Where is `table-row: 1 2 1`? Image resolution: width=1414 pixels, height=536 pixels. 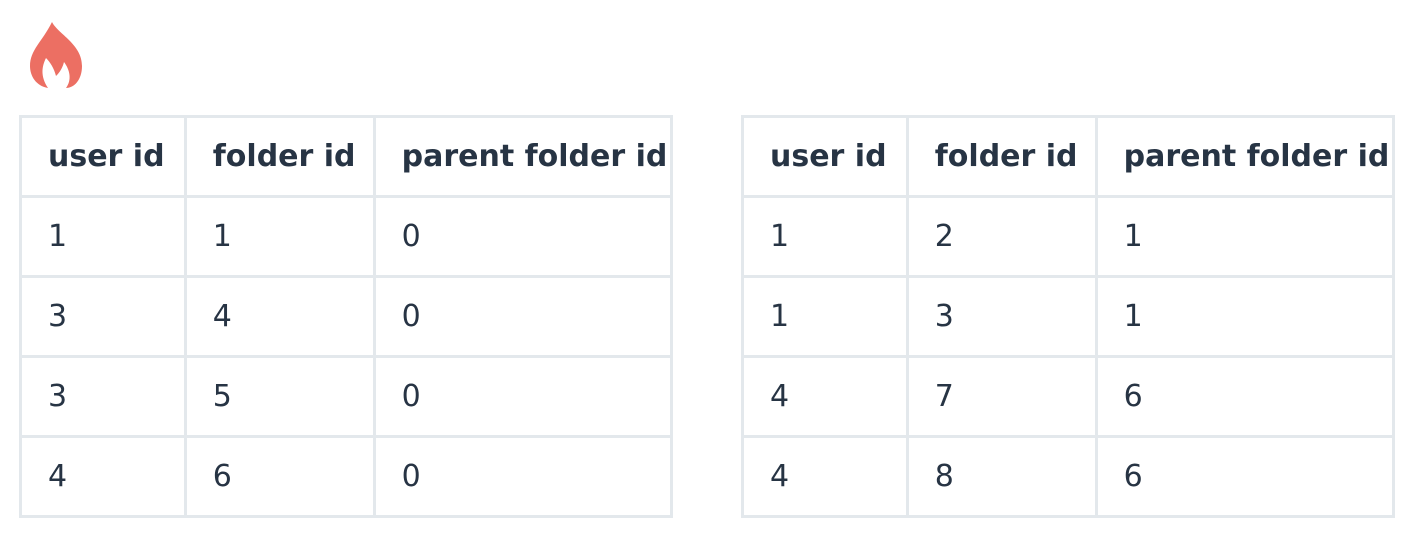
table-row: 1 2 1 is located at coordinates (1068, 236).